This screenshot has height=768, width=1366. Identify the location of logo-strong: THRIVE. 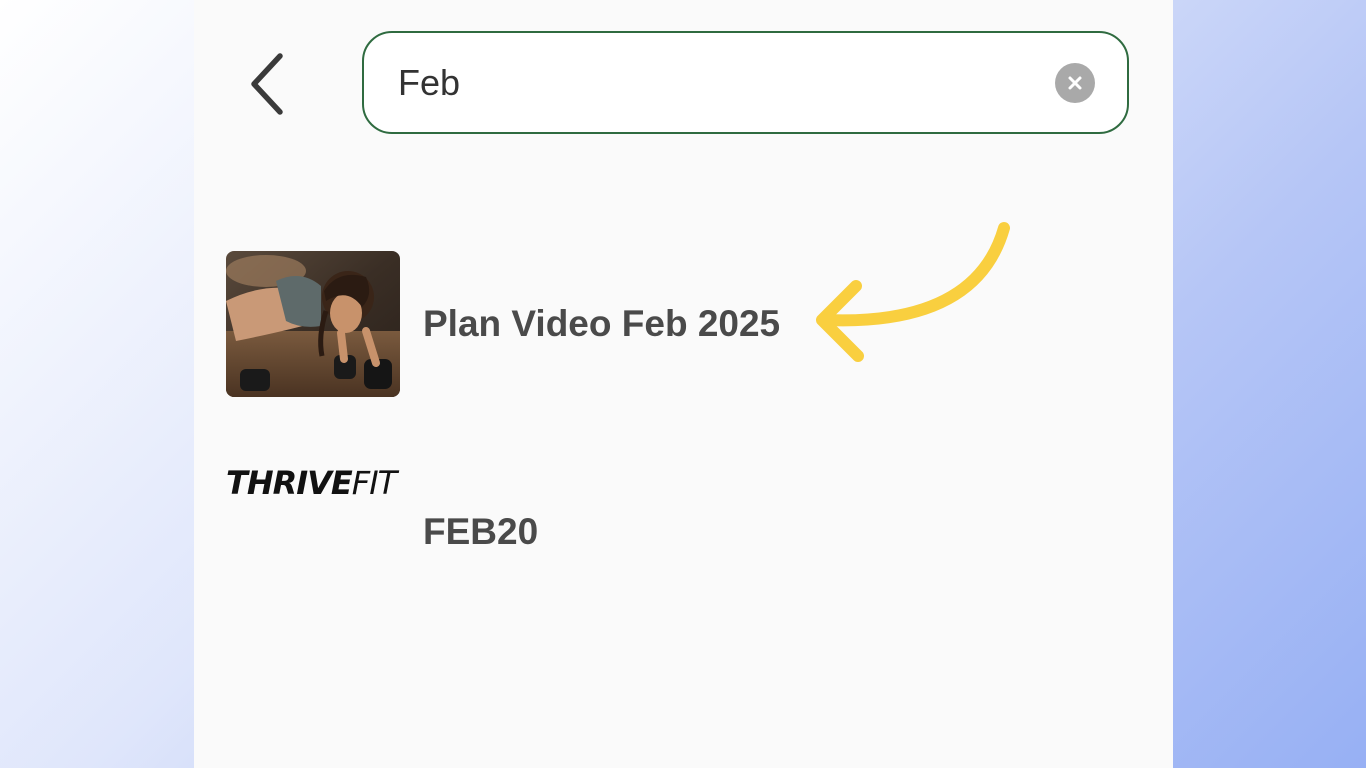
(289, 483).